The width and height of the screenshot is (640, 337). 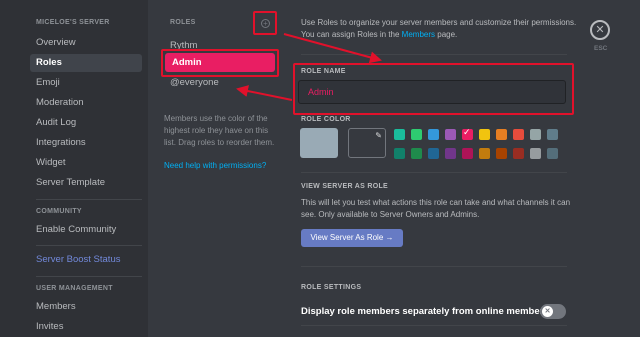 What do you see at coordinates (73, 22) in the screenshot?
I see `server-header: MICELOE'S SERVER` at bounding box center [73, 22].